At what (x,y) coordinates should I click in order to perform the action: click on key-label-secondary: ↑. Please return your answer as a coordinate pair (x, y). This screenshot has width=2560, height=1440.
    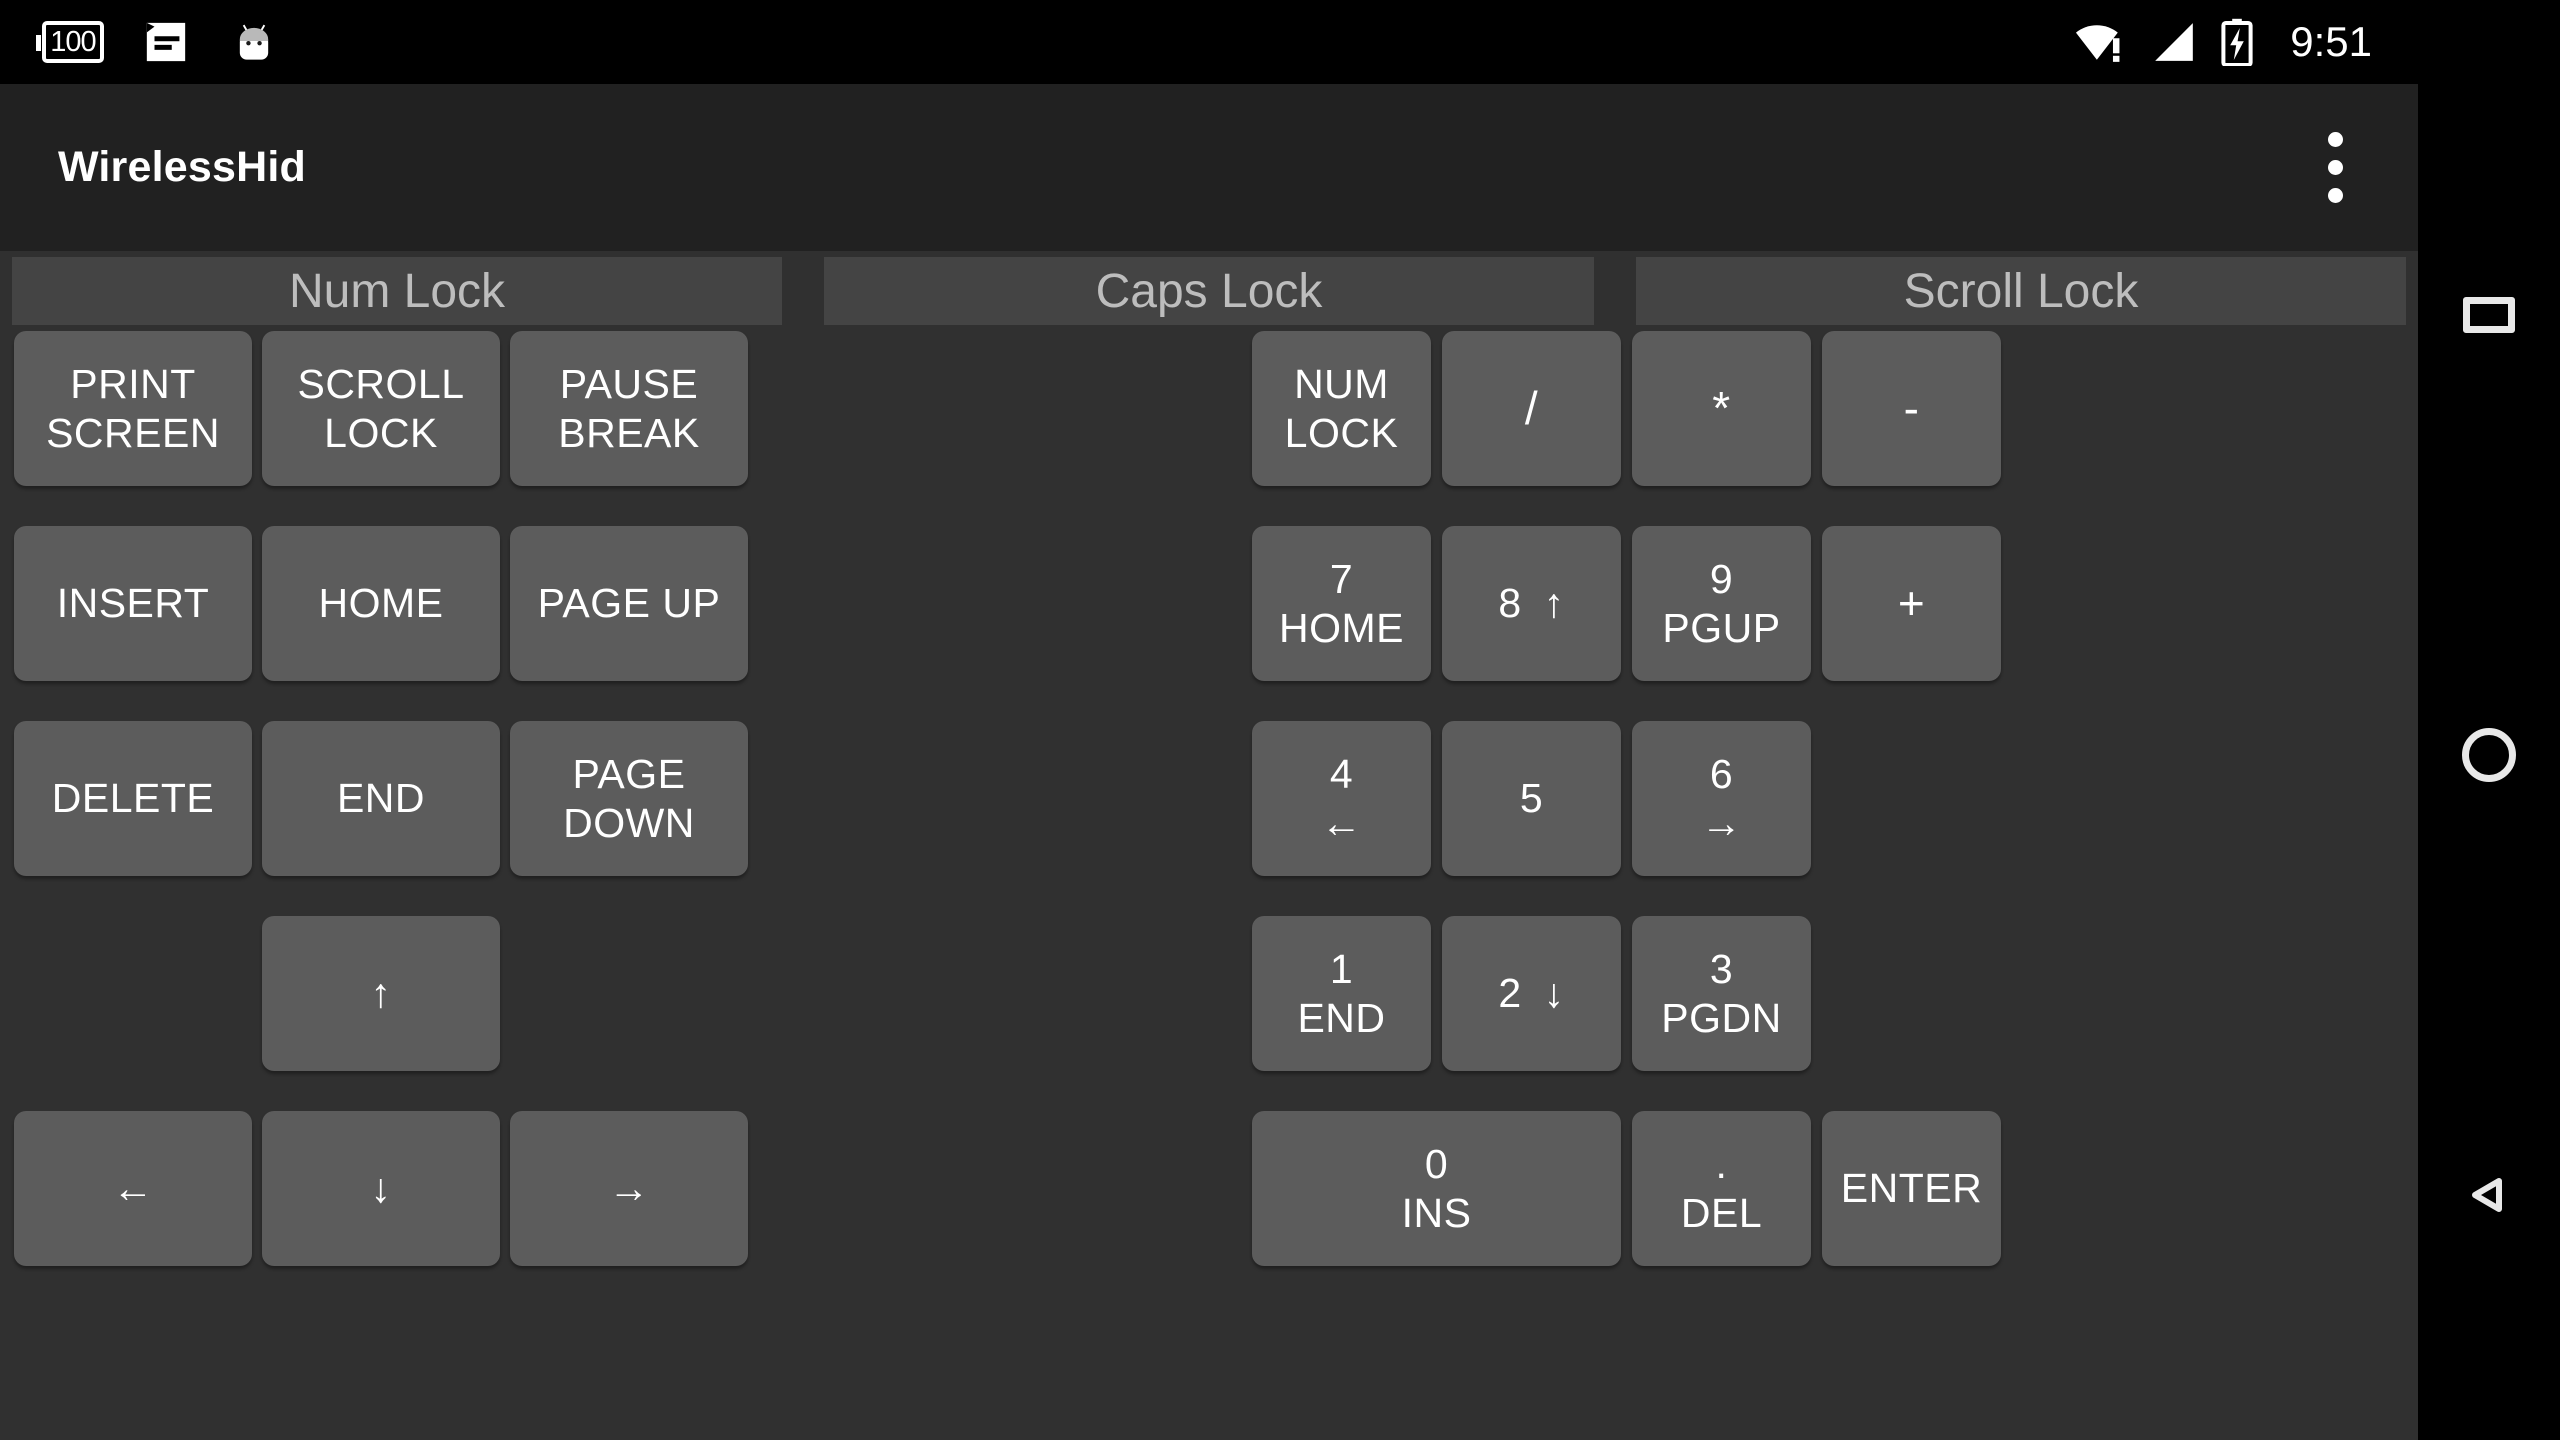
    Looking at the image, I should click on (1554, 603).